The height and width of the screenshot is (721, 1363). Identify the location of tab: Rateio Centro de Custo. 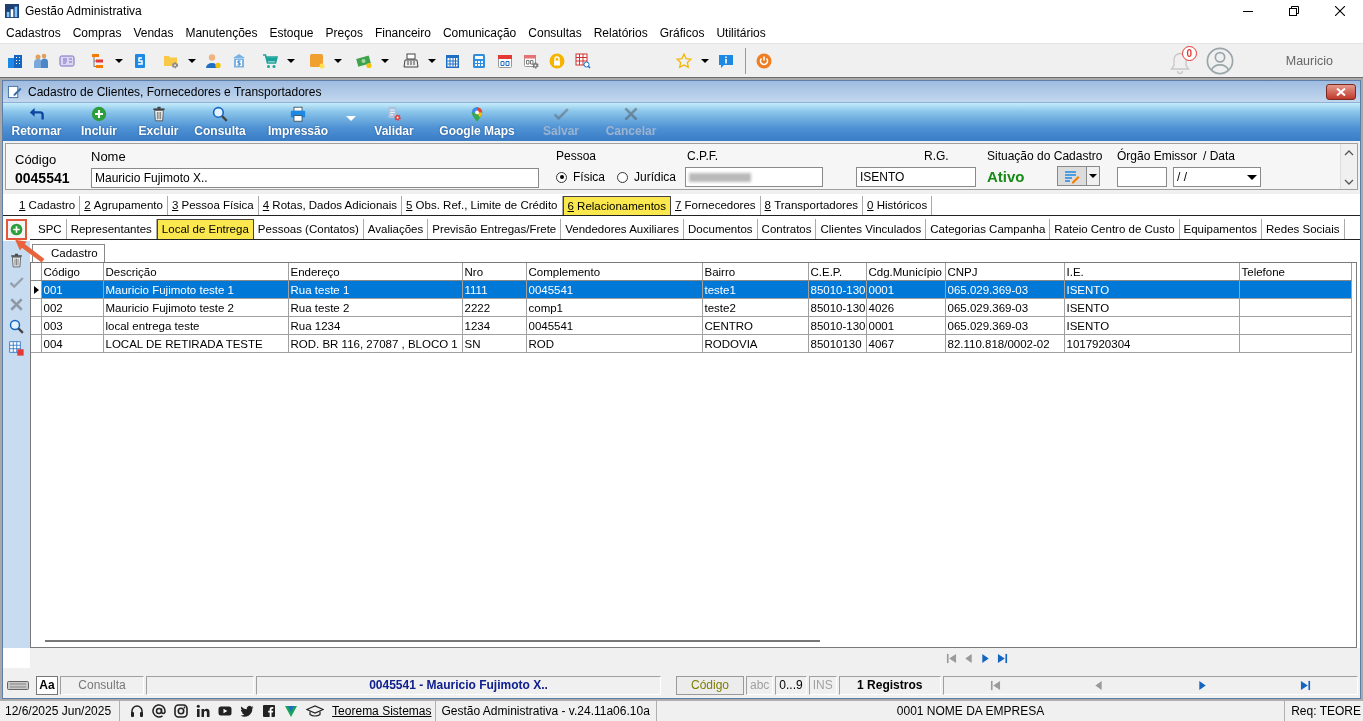
(1115, 229).